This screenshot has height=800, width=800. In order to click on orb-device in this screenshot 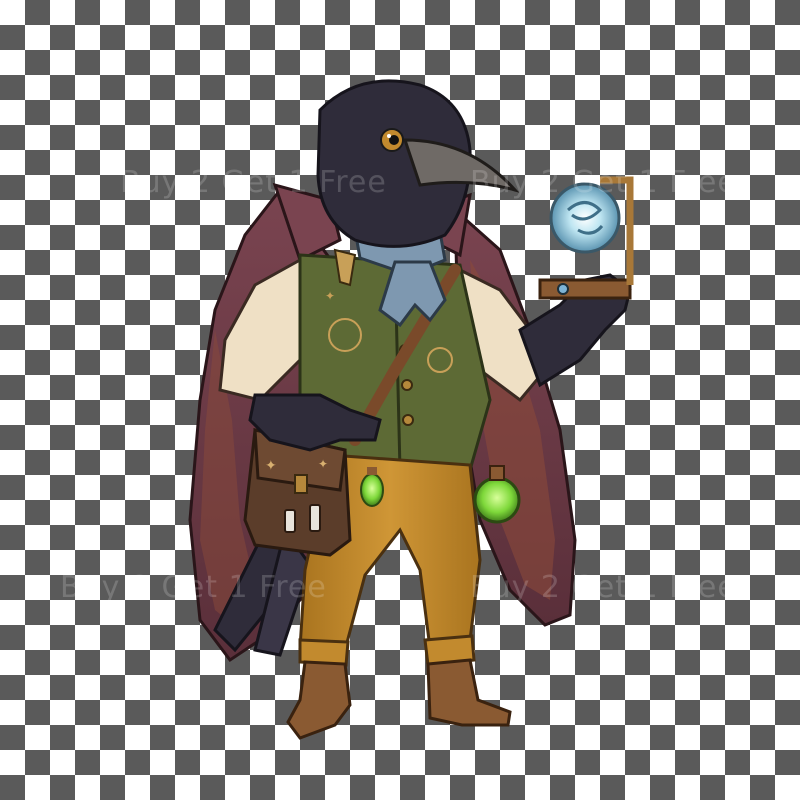, I will do `click(586, 238)`.